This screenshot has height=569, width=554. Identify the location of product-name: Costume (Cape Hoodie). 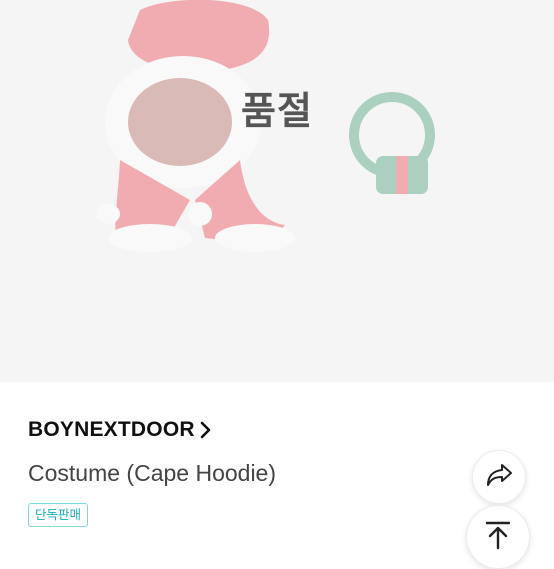
(152, 473).